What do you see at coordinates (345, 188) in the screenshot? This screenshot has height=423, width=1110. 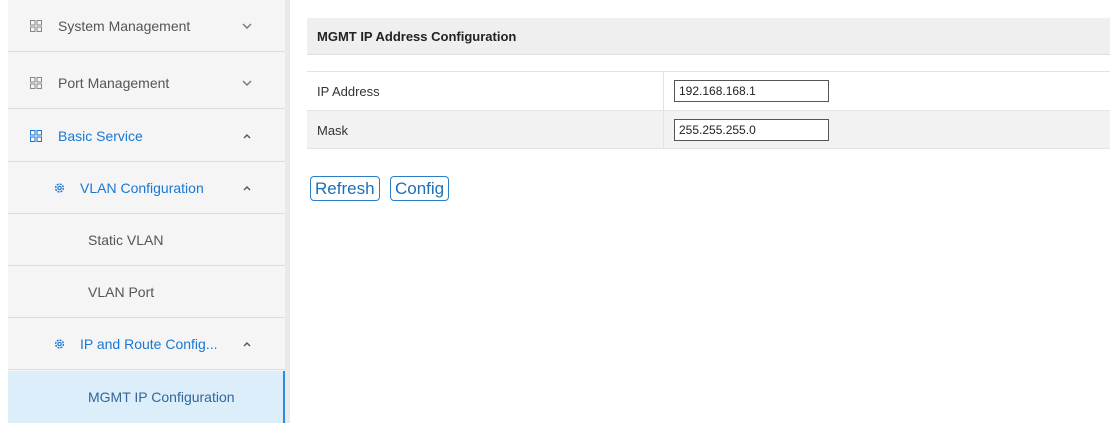 I see `refresh-button: Refresh` at bounding box center [345, 188].